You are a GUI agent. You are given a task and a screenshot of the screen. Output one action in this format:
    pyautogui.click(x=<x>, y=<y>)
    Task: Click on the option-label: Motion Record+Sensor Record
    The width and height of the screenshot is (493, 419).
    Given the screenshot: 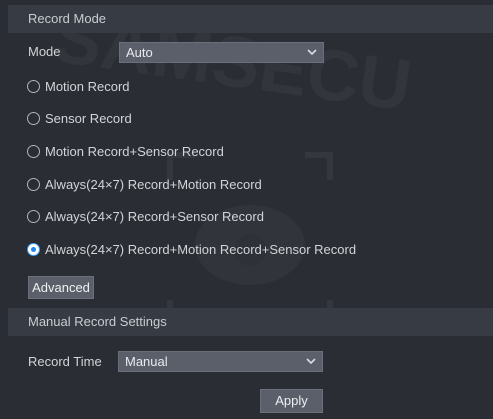 What is the action you would take?
    pyautogui.click(x=134, y=151)
    